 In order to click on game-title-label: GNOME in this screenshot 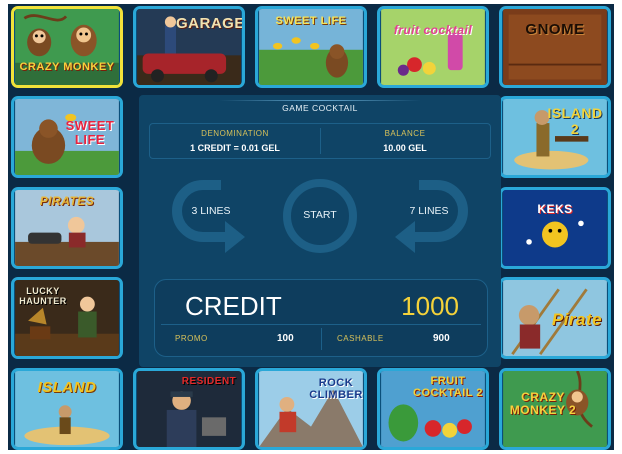, I will do `click(555, 29)`.